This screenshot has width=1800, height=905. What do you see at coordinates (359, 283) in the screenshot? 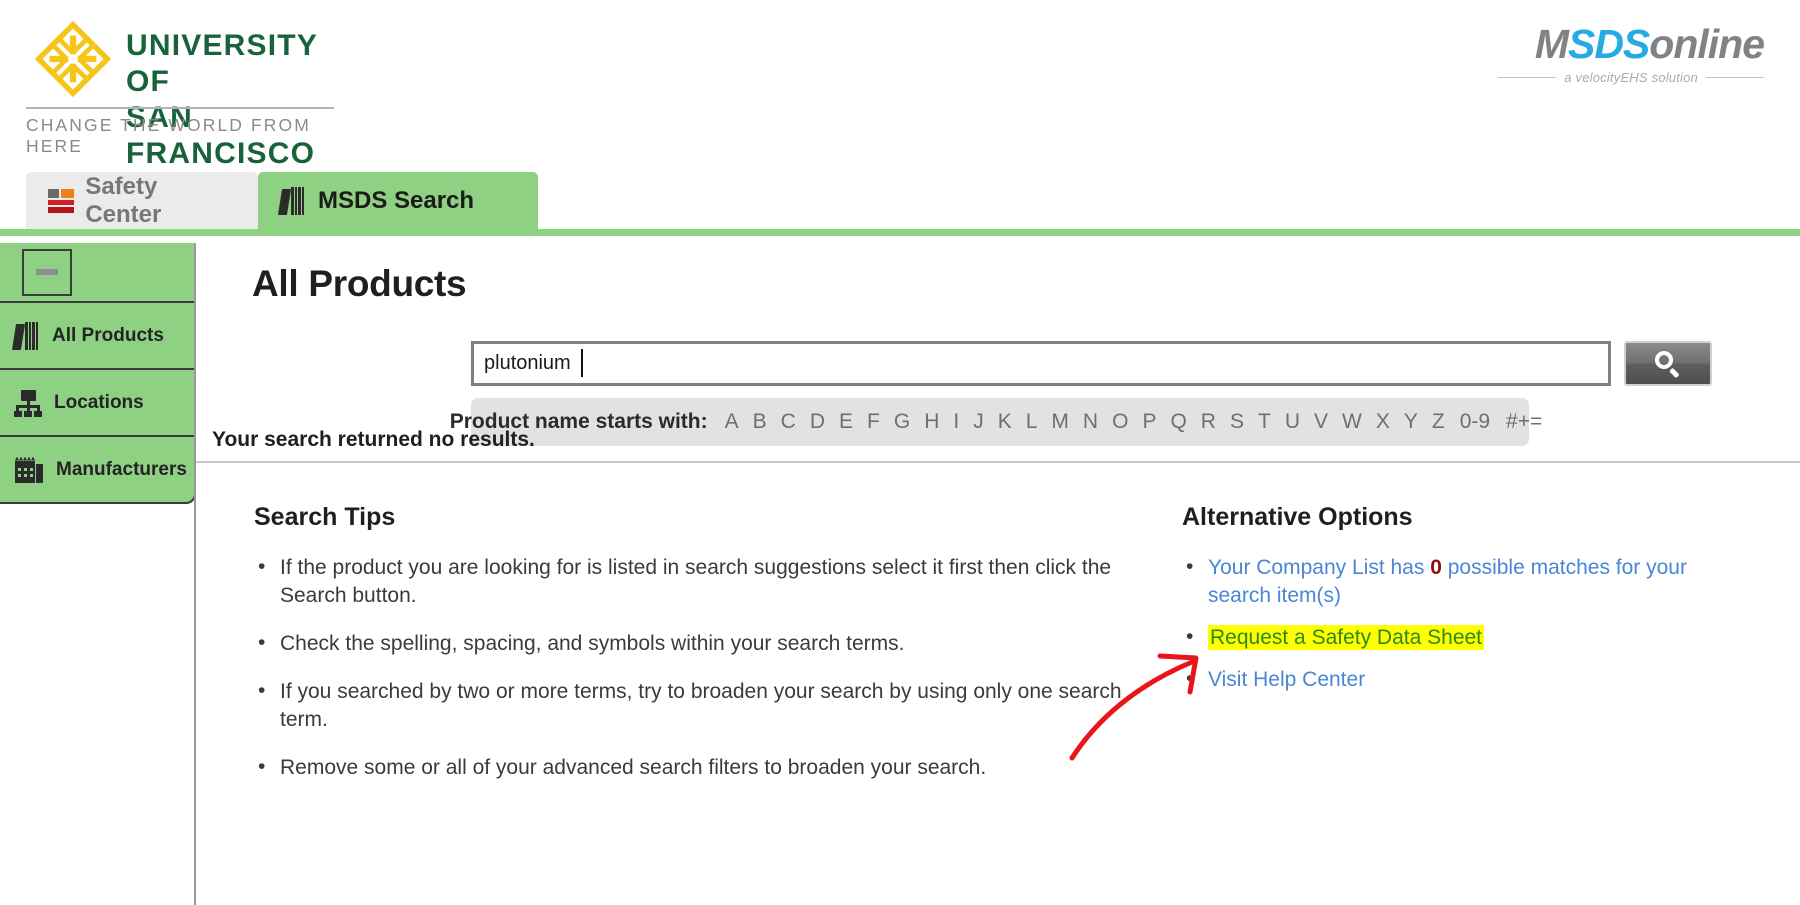
I see `page-title: All Products` at bounding box center [359, 283].